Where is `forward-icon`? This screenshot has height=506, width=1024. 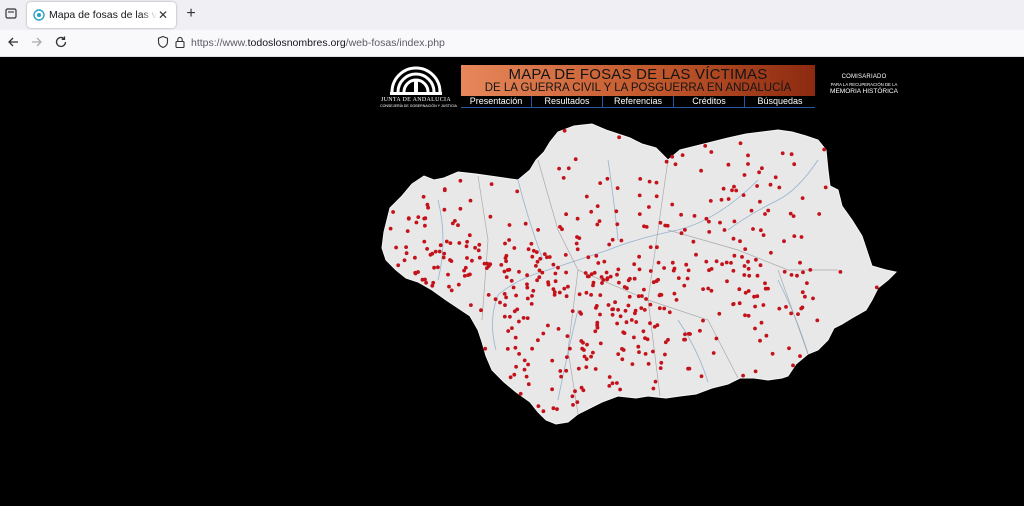 forward-icon is located at coordinates (37, 43).